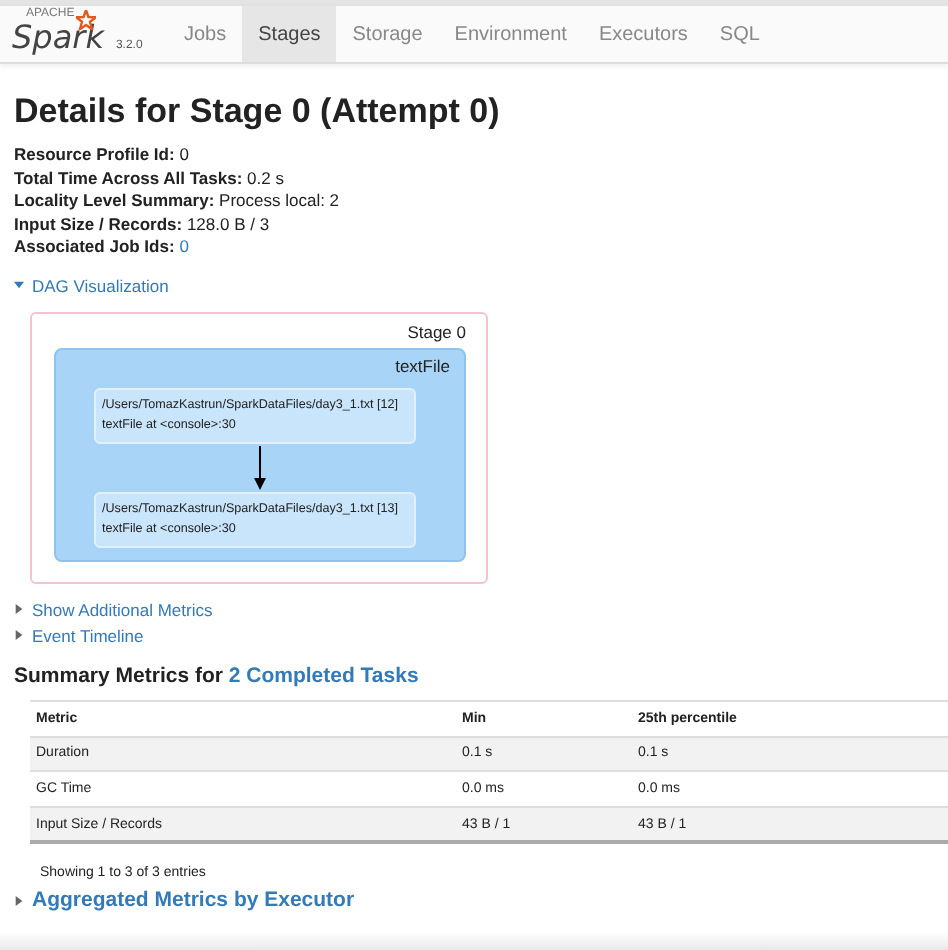 This screenshot has height=950, width=948. What do you see at coordinates (128, 177) in the screenshot?
I see `field-label: Total Time Across All Tasks:` at bounding box center [128, 177].